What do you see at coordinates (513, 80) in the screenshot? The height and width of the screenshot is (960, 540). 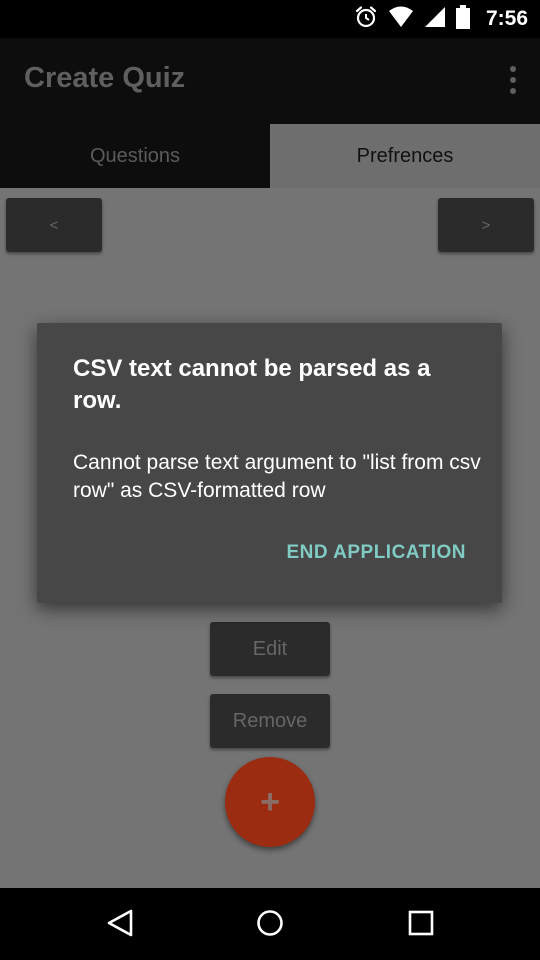 I see `overflow-menu-icon` at bounding box center [513, 80].